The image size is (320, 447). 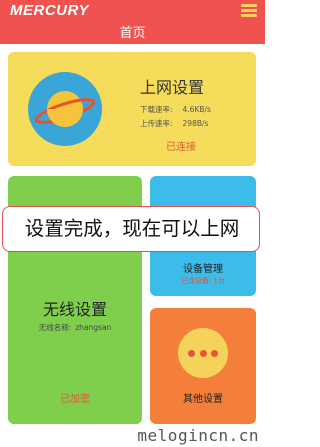 I want to click on completion-banner: 设置完成，现在可以上网, so click(x=131, y=229).